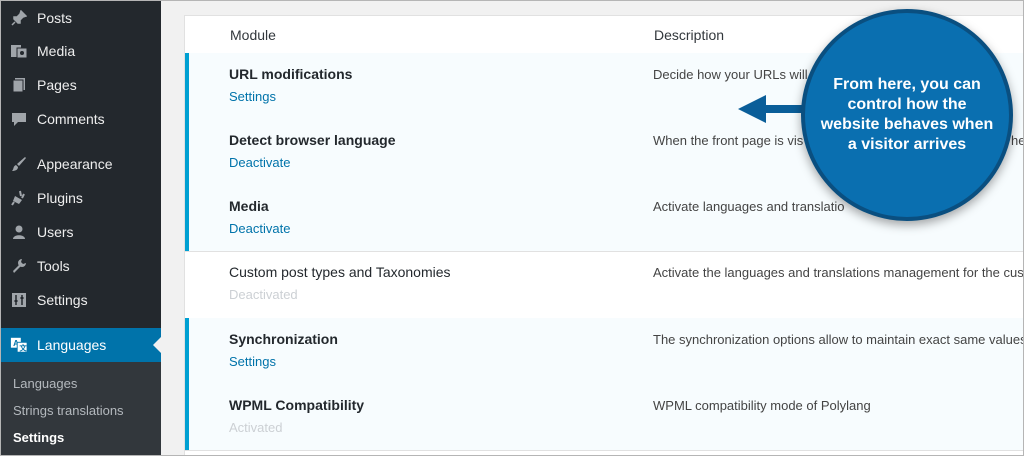 The width and height of the screenshot is (1024, 456). I want to click on module-description: When the front page is vis, so click(728, 140).